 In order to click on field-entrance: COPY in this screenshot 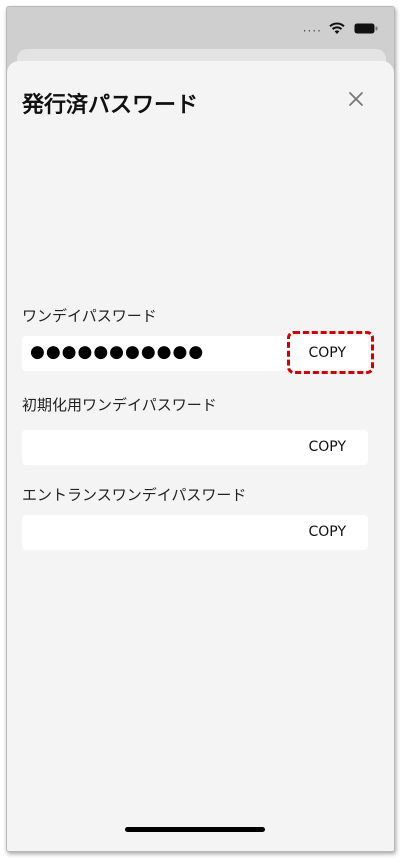, I will do `click(195, 532)`.